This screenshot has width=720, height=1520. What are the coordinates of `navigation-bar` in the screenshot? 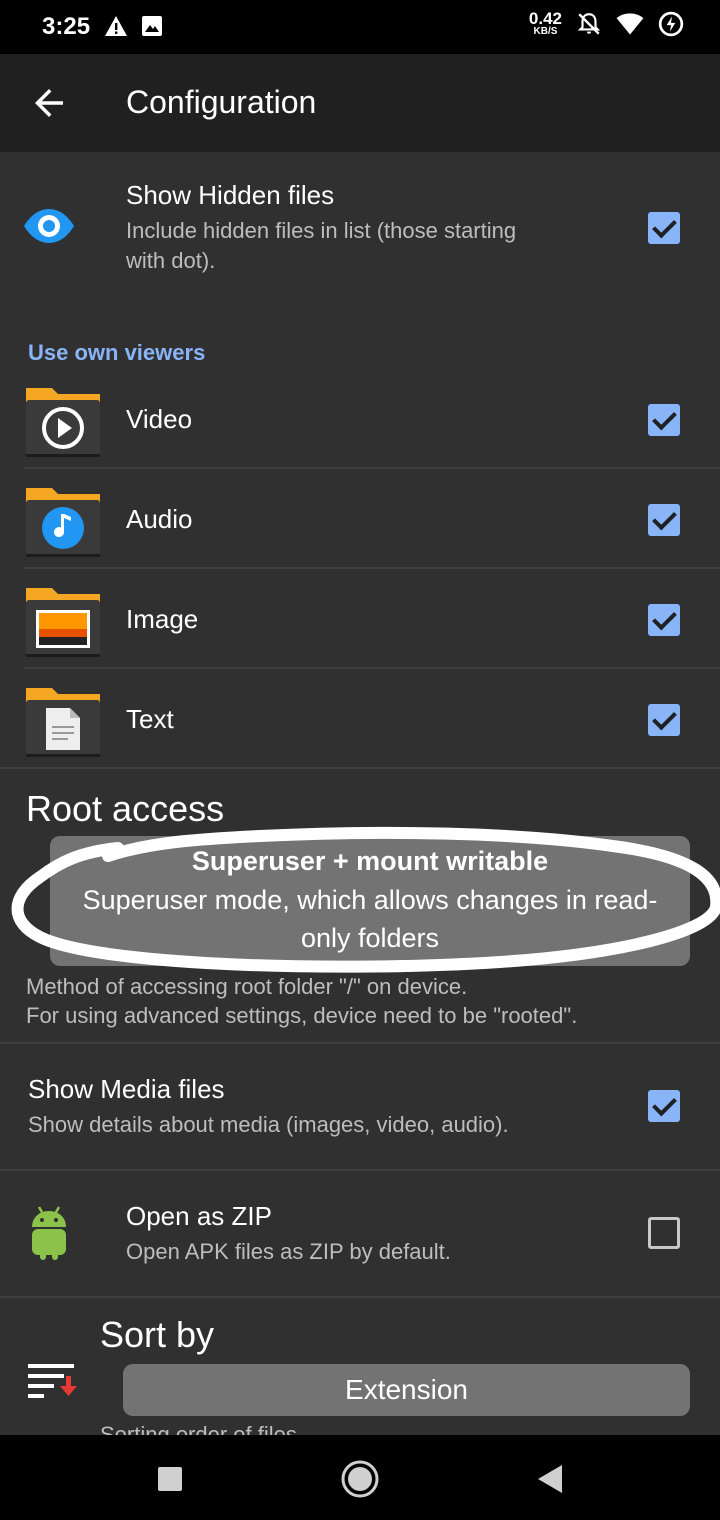 It's located at (360, 1477).